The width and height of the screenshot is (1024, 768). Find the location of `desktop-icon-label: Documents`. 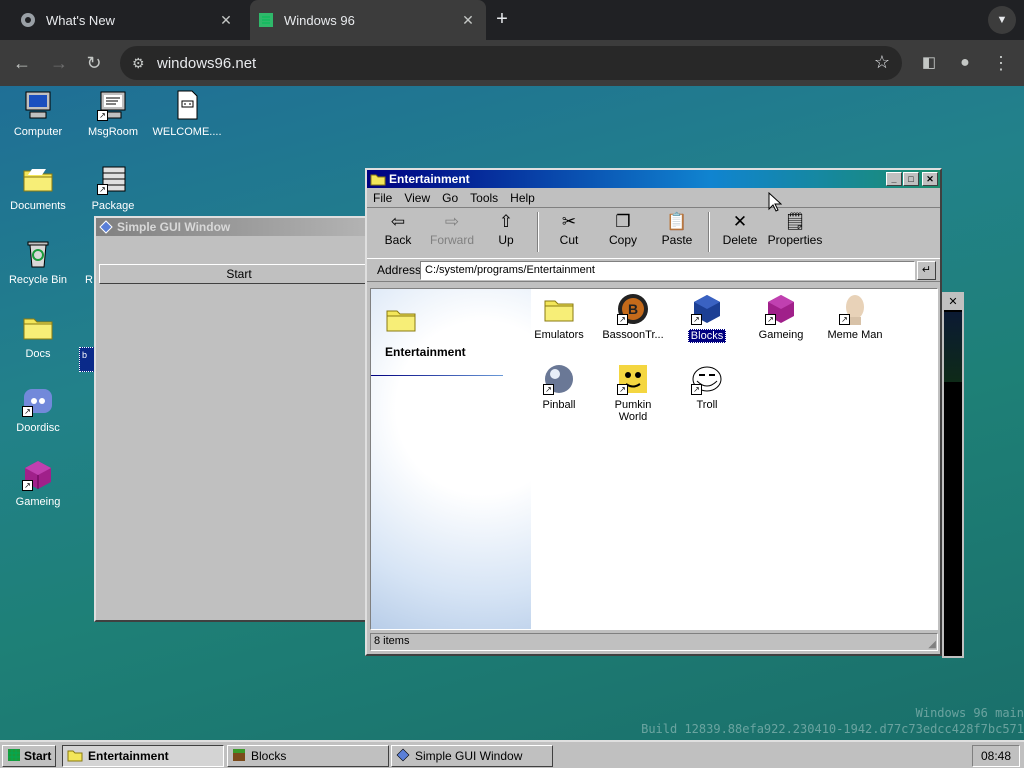

desktop-icon-label: Documents is located at coordinates (38, 206).